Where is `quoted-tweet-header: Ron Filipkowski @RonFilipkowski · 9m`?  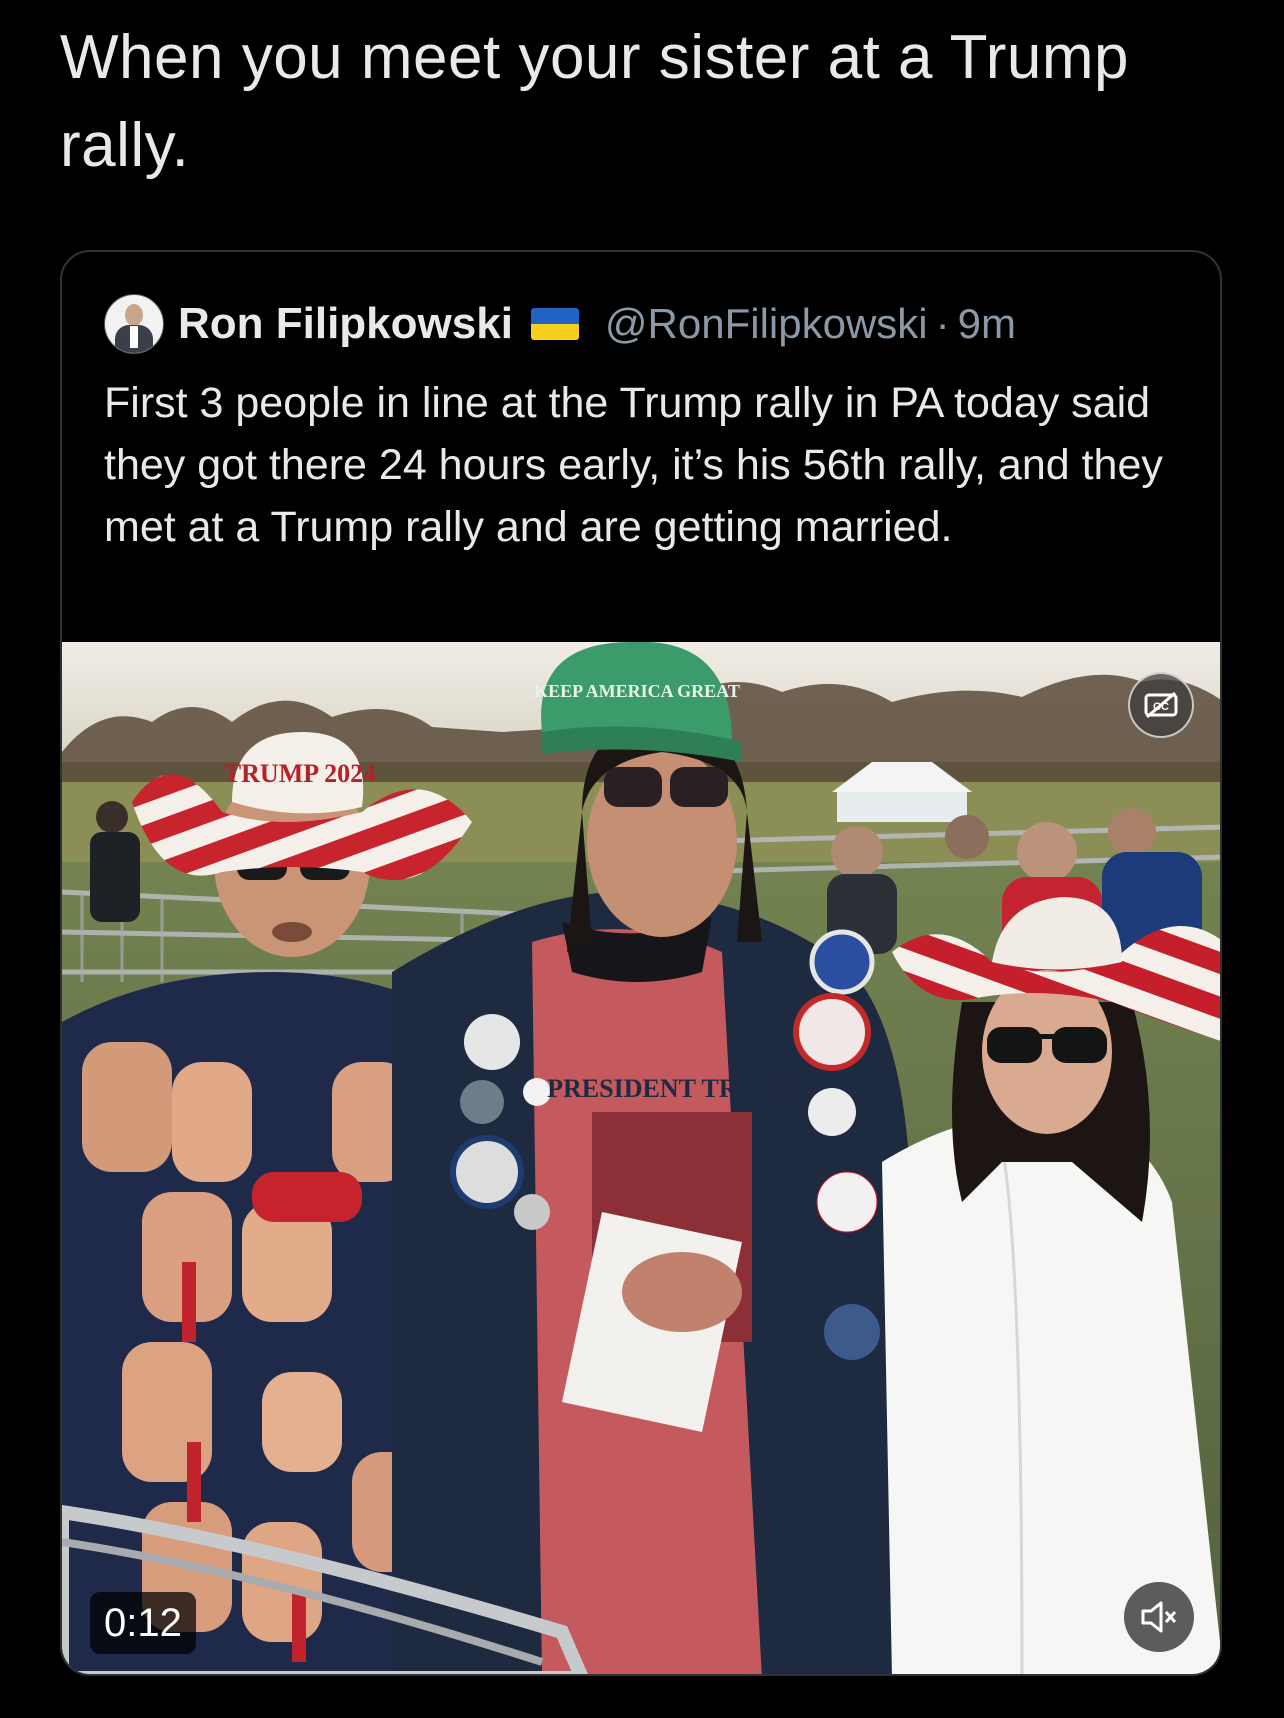 quoted-tweet-header: Ron Filipkowski @RonFilipkowski · 9m is located at coordinates (560, 324).